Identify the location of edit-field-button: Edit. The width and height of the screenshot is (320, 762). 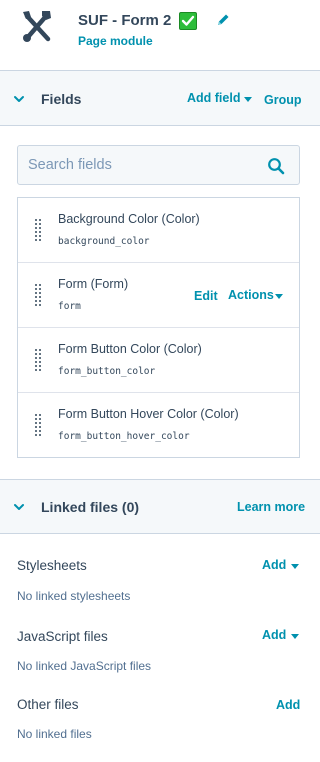
(206, 296).